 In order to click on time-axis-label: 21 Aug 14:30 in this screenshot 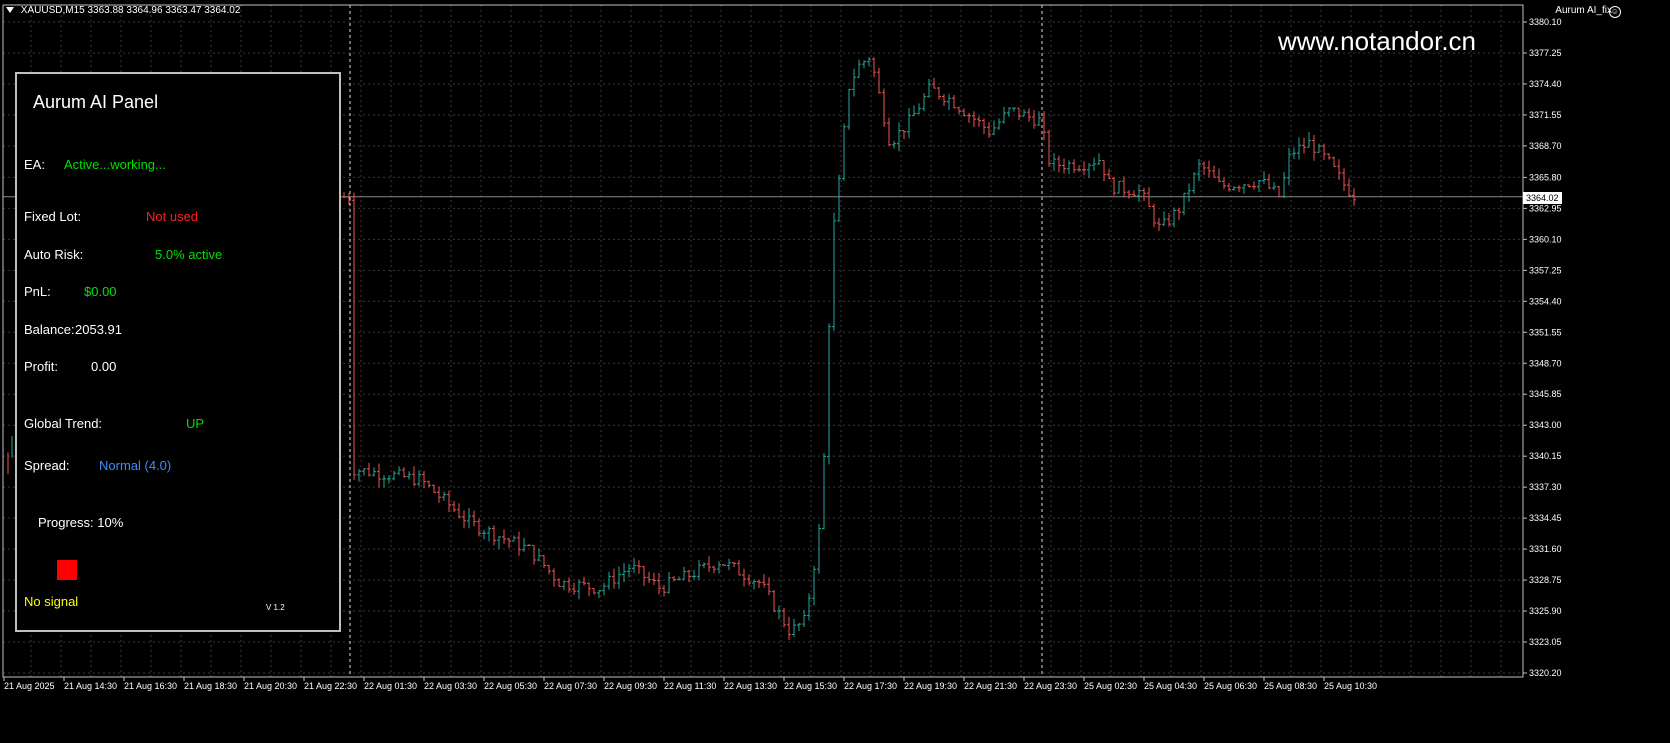, I will do `click(90, 686)`.